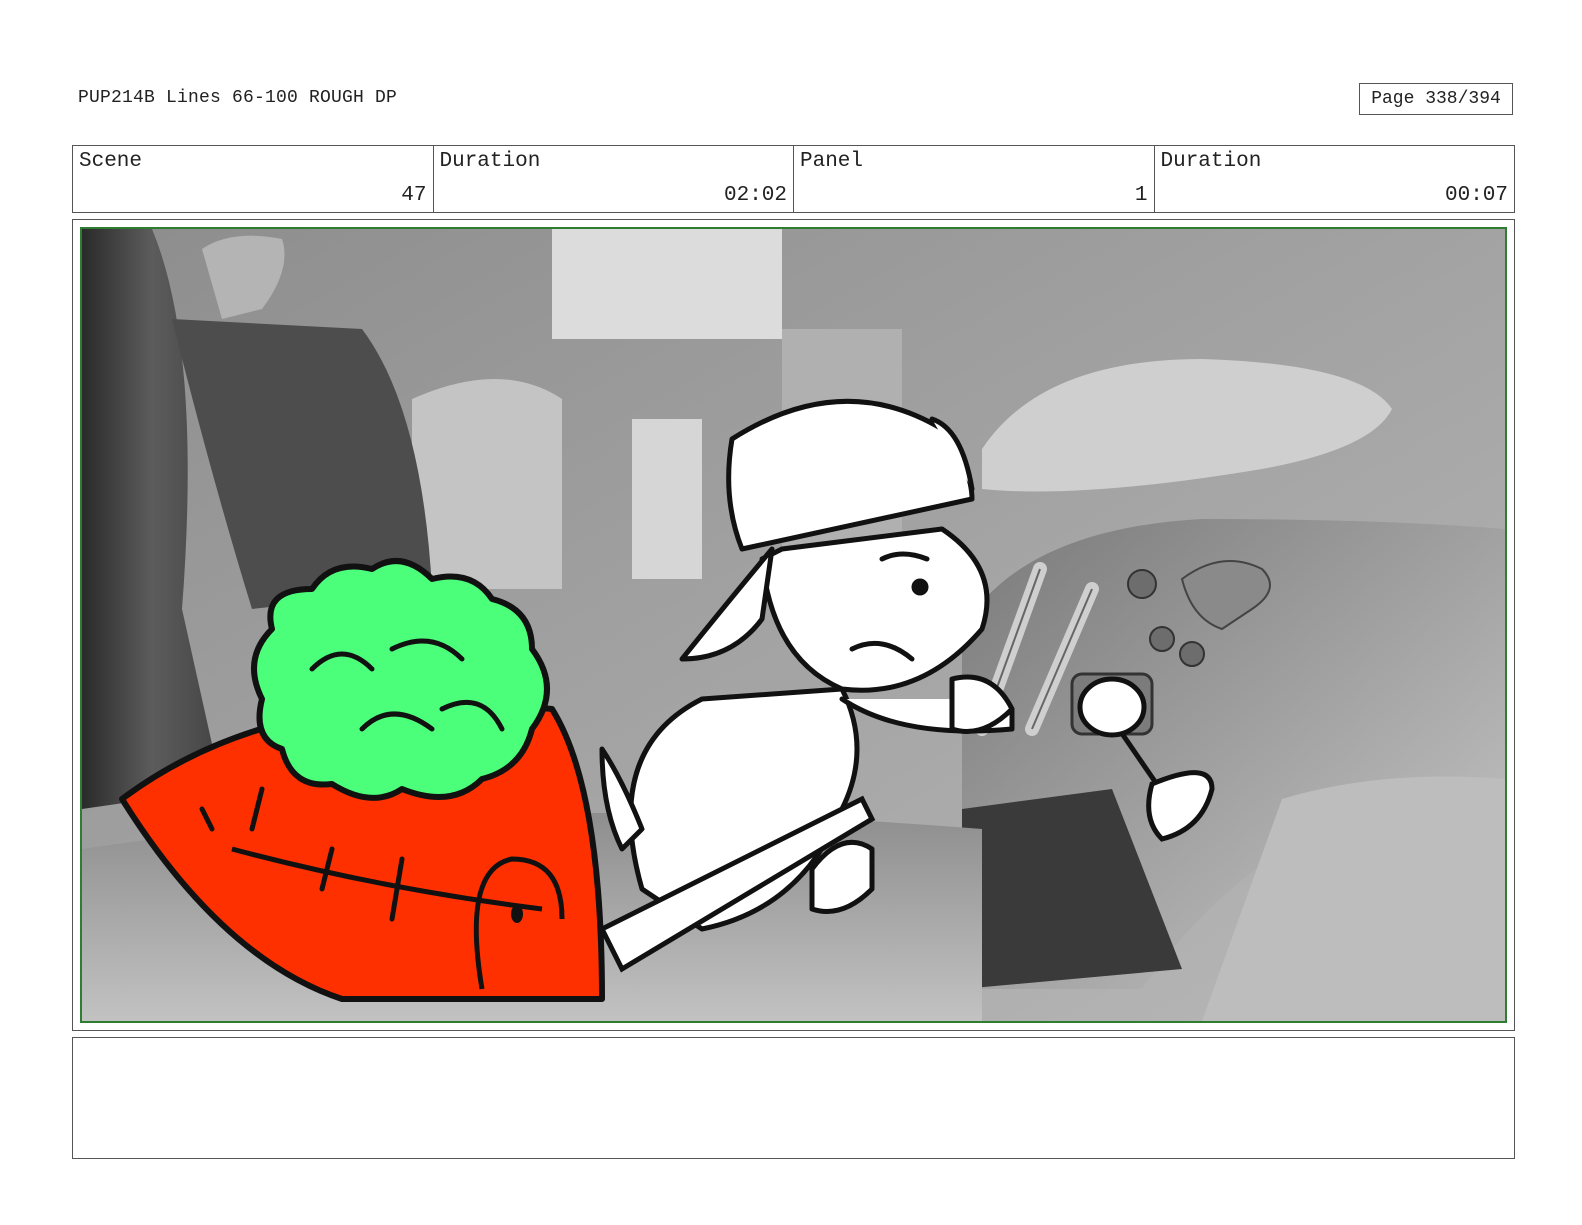 Image resolution: width=1582 pixels, height=1225 pixels. Describe the element at coordinates (832, 161) in the screenshot. I see `panel-label: Panel` at that location.